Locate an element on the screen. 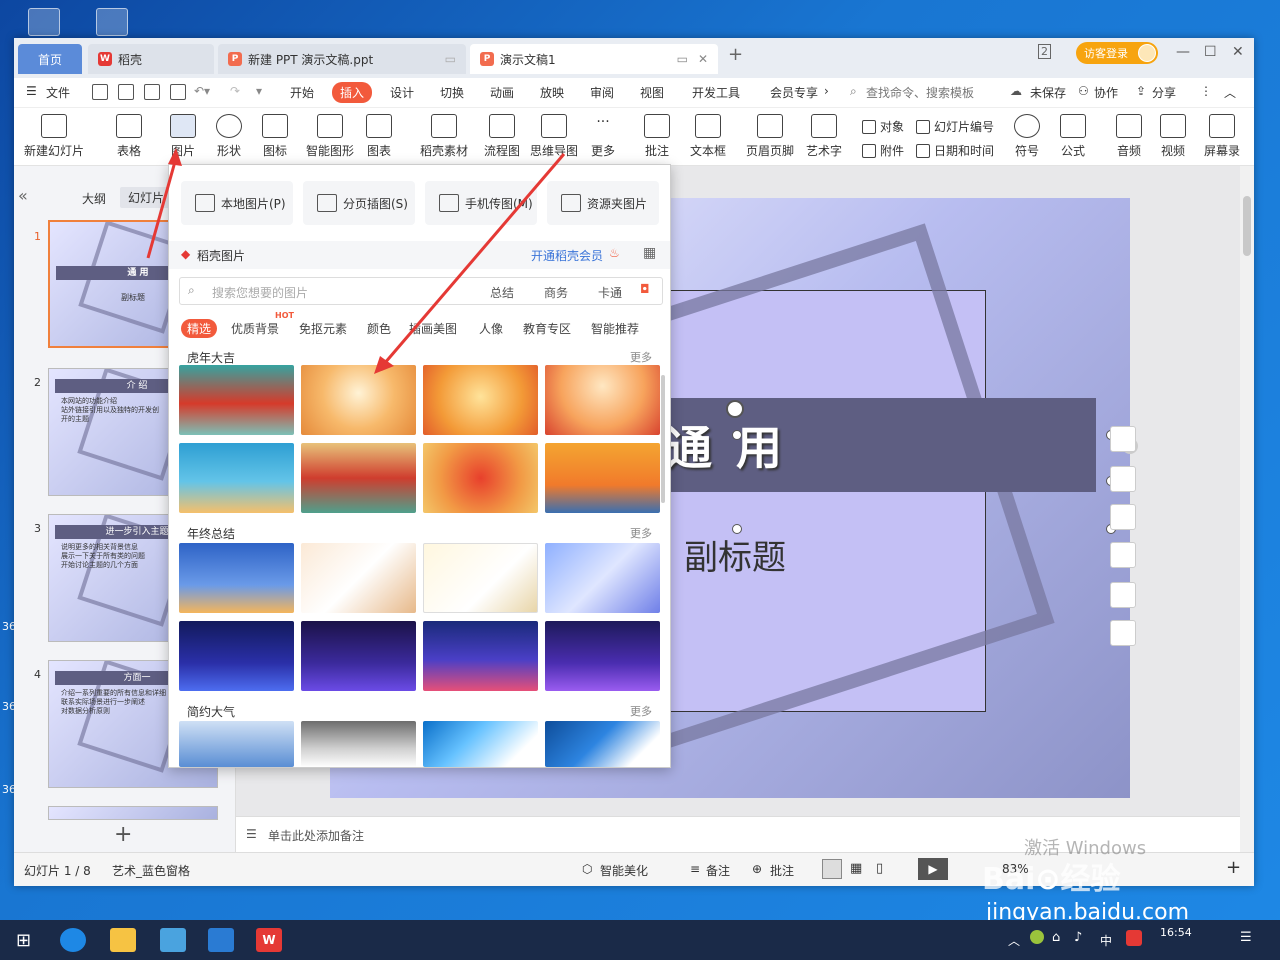 The image size is (1280, 960). store-icon is located at coordinates (173, 940).